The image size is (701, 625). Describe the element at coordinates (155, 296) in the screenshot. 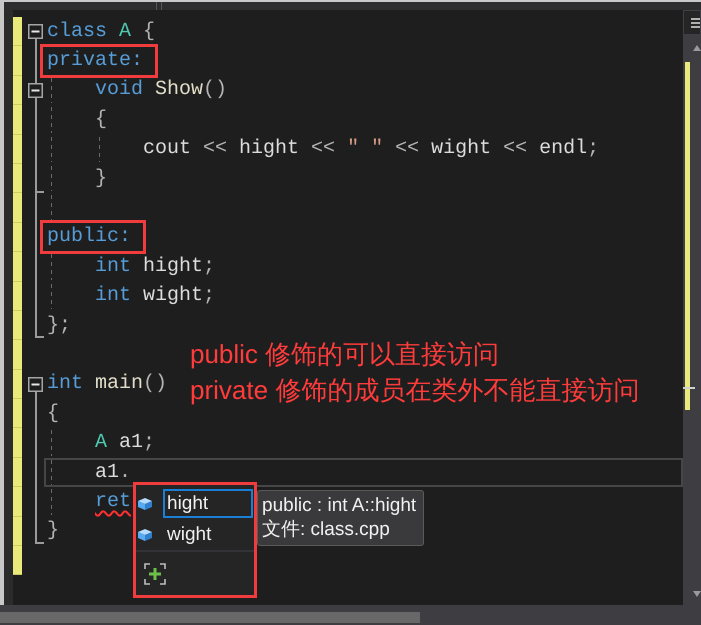

I see `code-line: int wight;` at that location.